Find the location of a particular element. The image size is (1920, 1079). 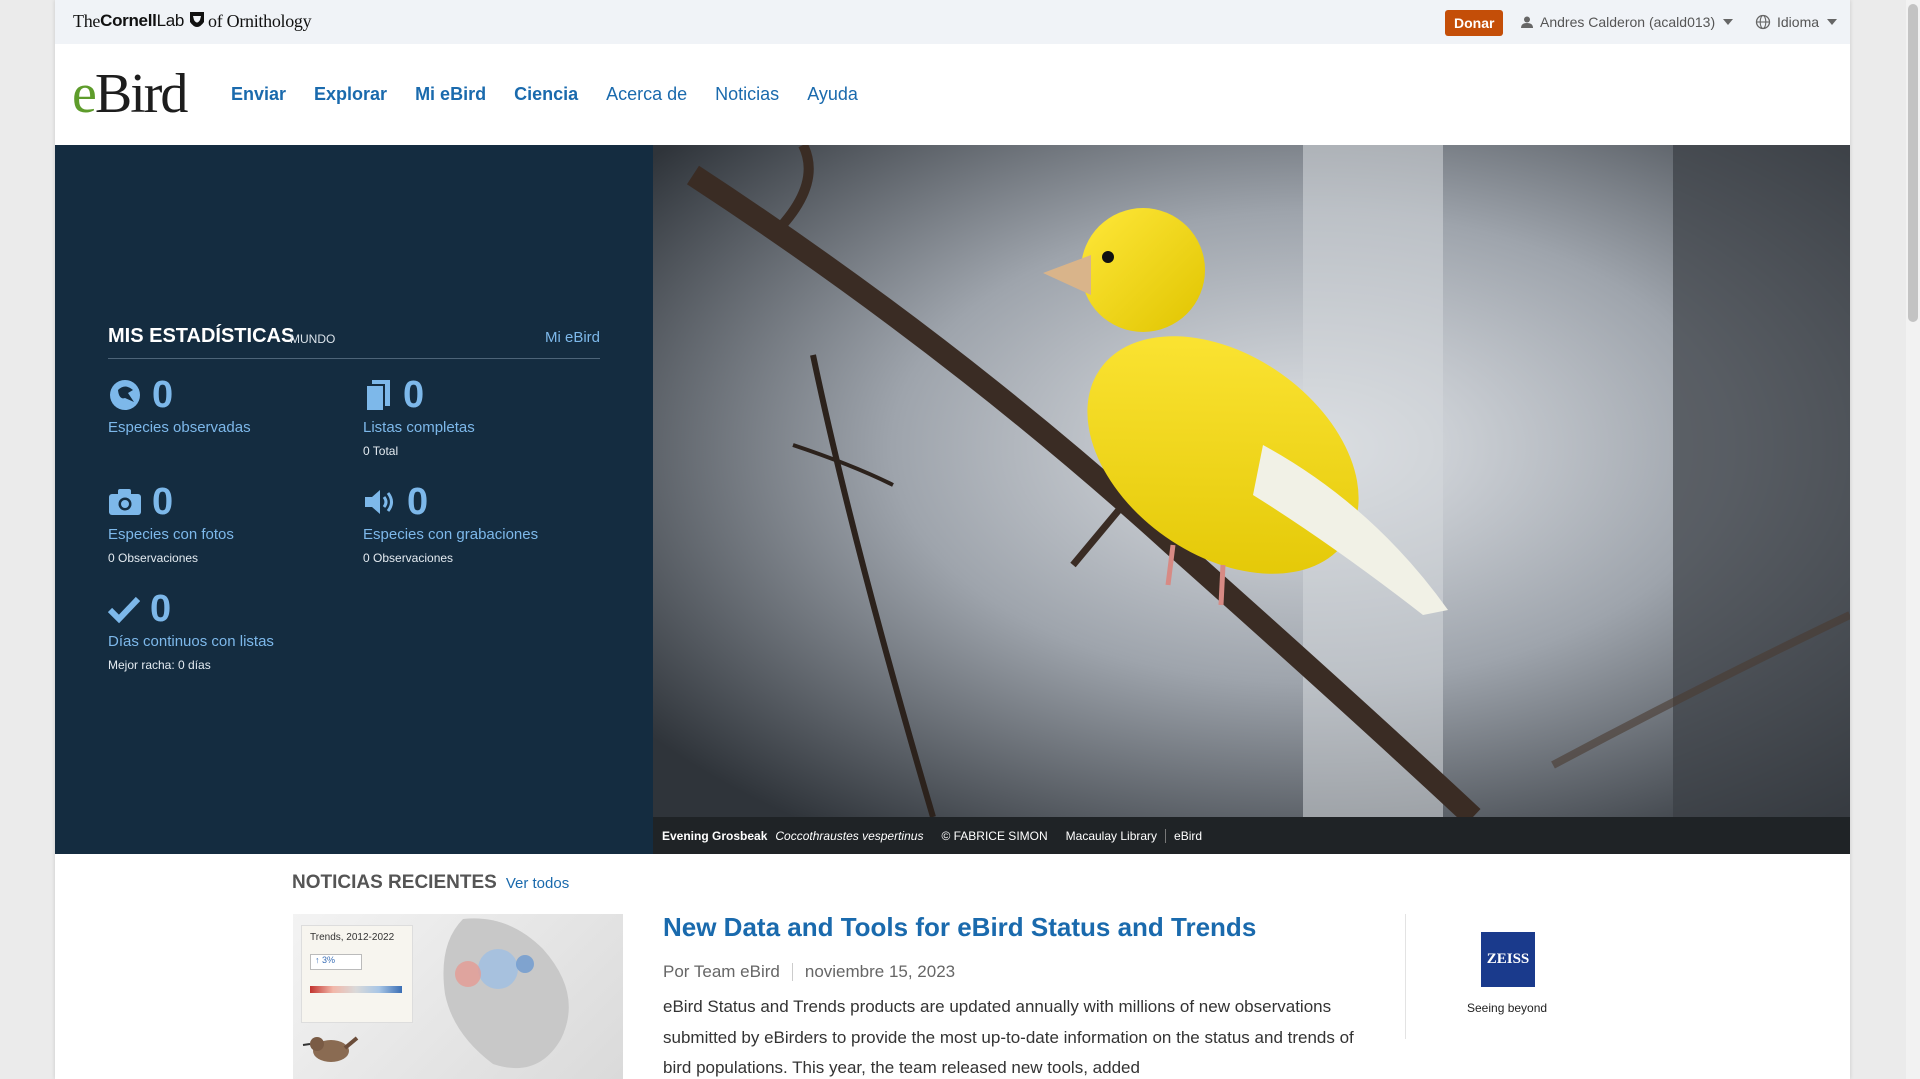

user-menu: Andres Calderon (acald013) is located at coordinates (1627, 22).